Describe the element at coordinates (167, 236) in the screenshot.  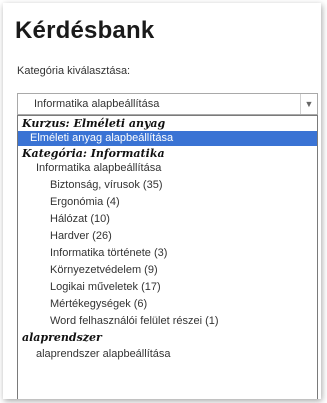
I see `option-hardver: Hardver (26)` at that location.